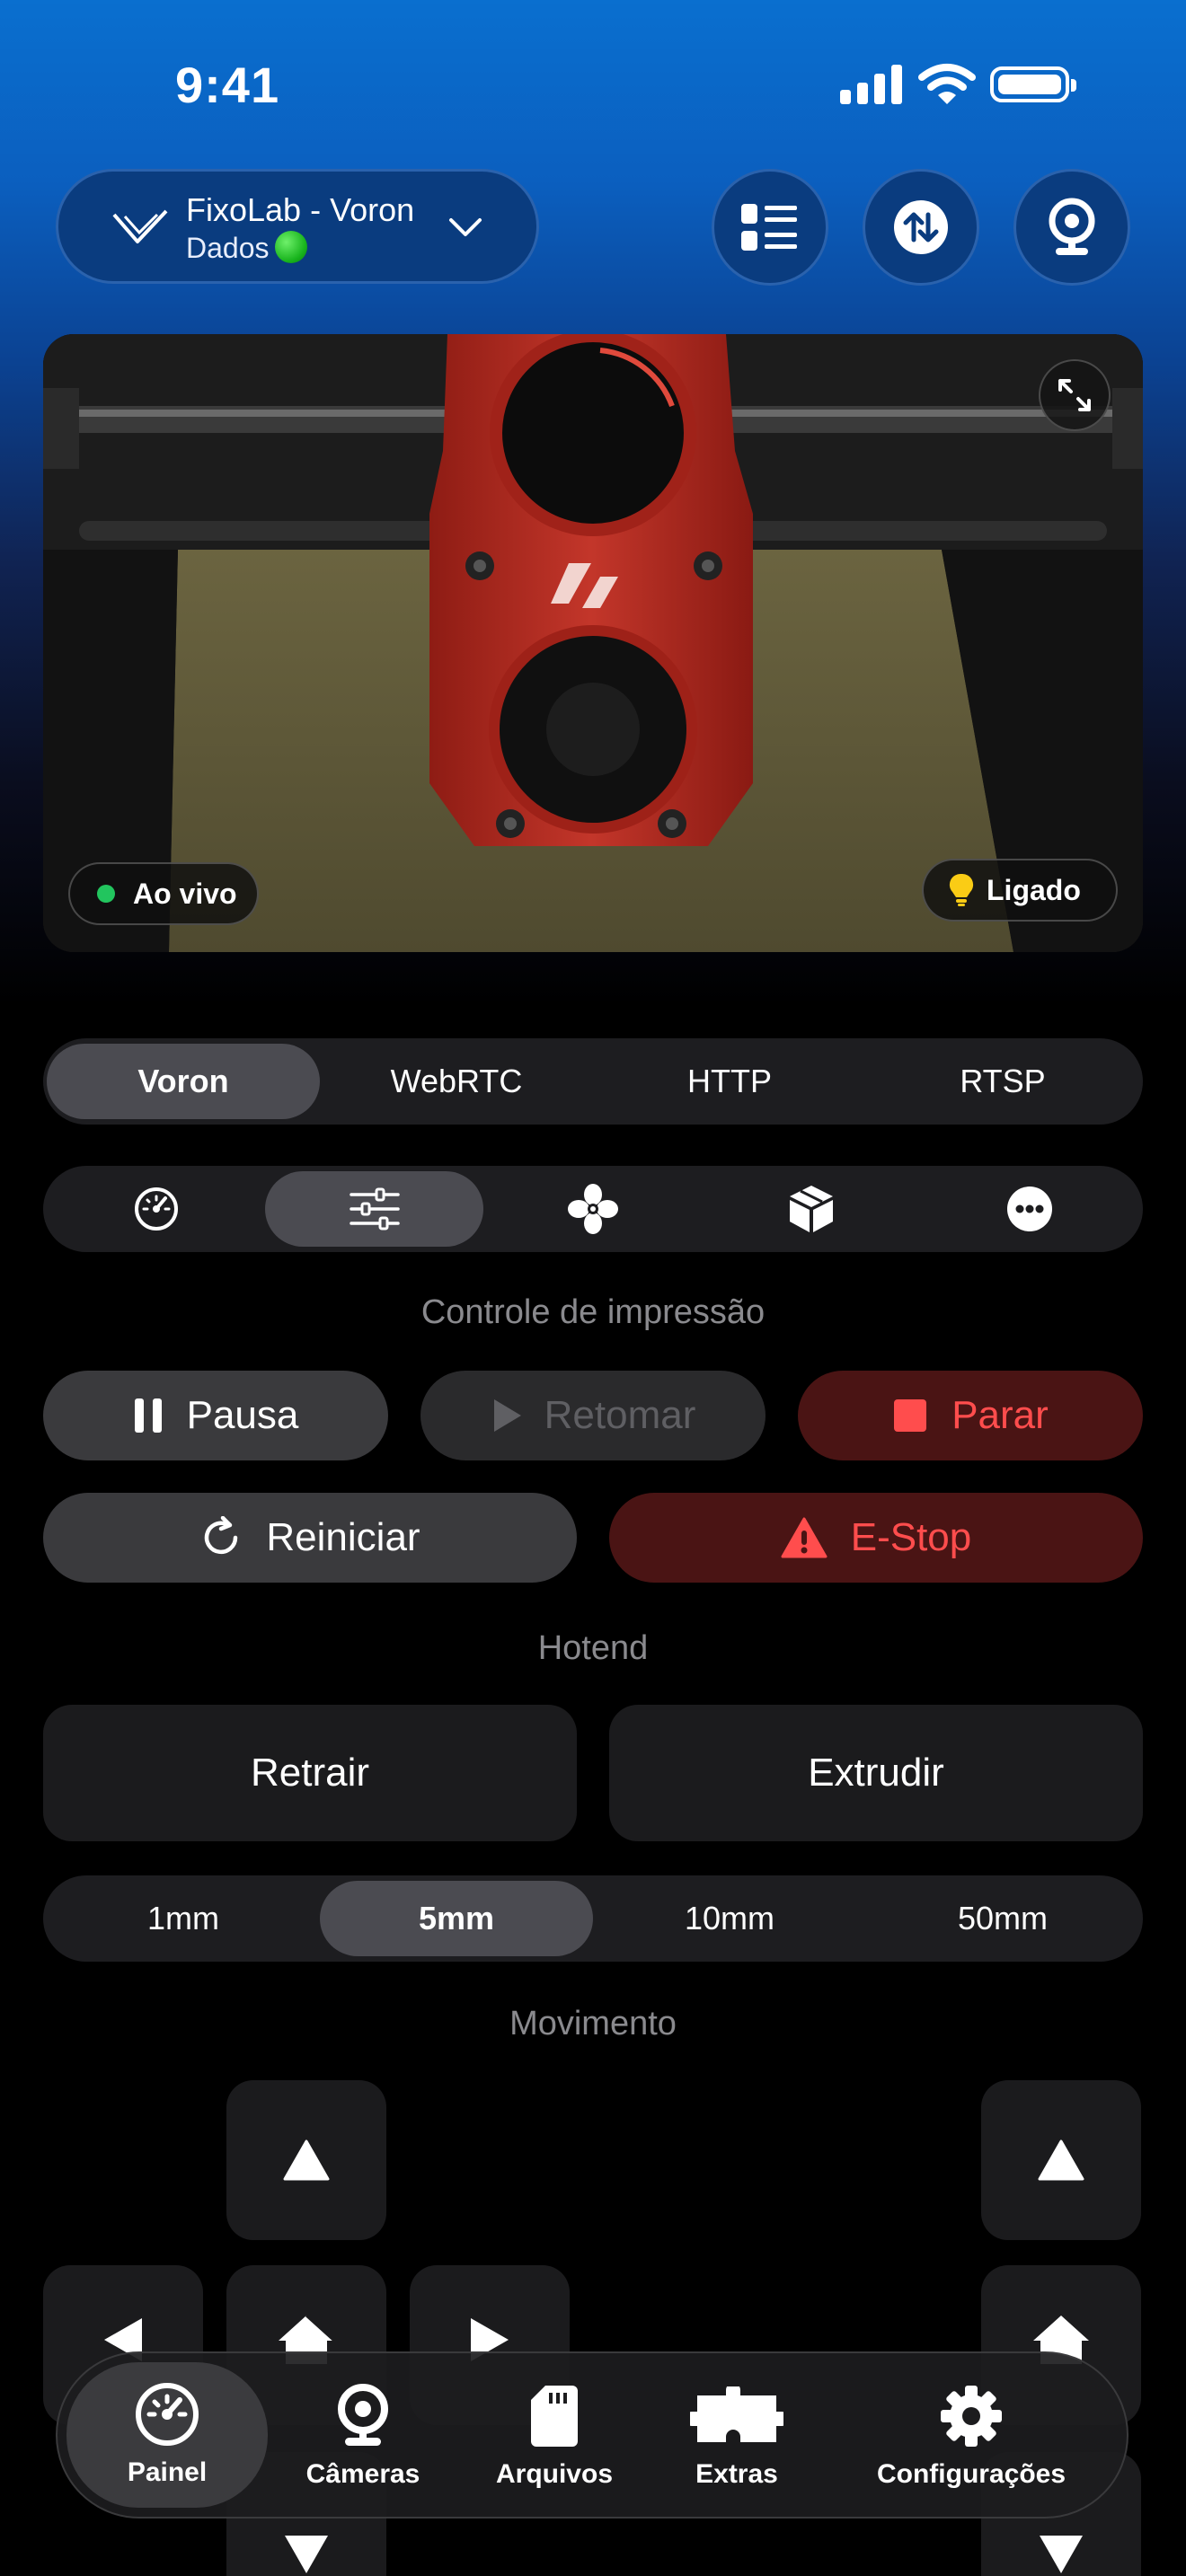 The width and height of the screenshot is (1186, 2576). What do you see at coordinates (961, 889) in the screenshot?
I see `lightbulb-icon` at bounding box center [961, 889].